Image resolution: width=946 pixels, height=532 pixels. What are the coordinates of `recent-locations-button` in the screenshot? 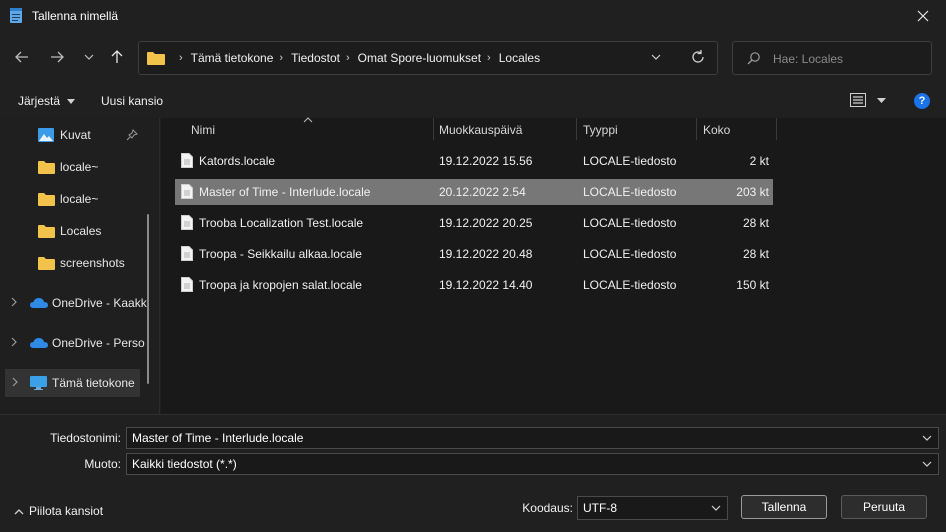 It's located at (89, 57).